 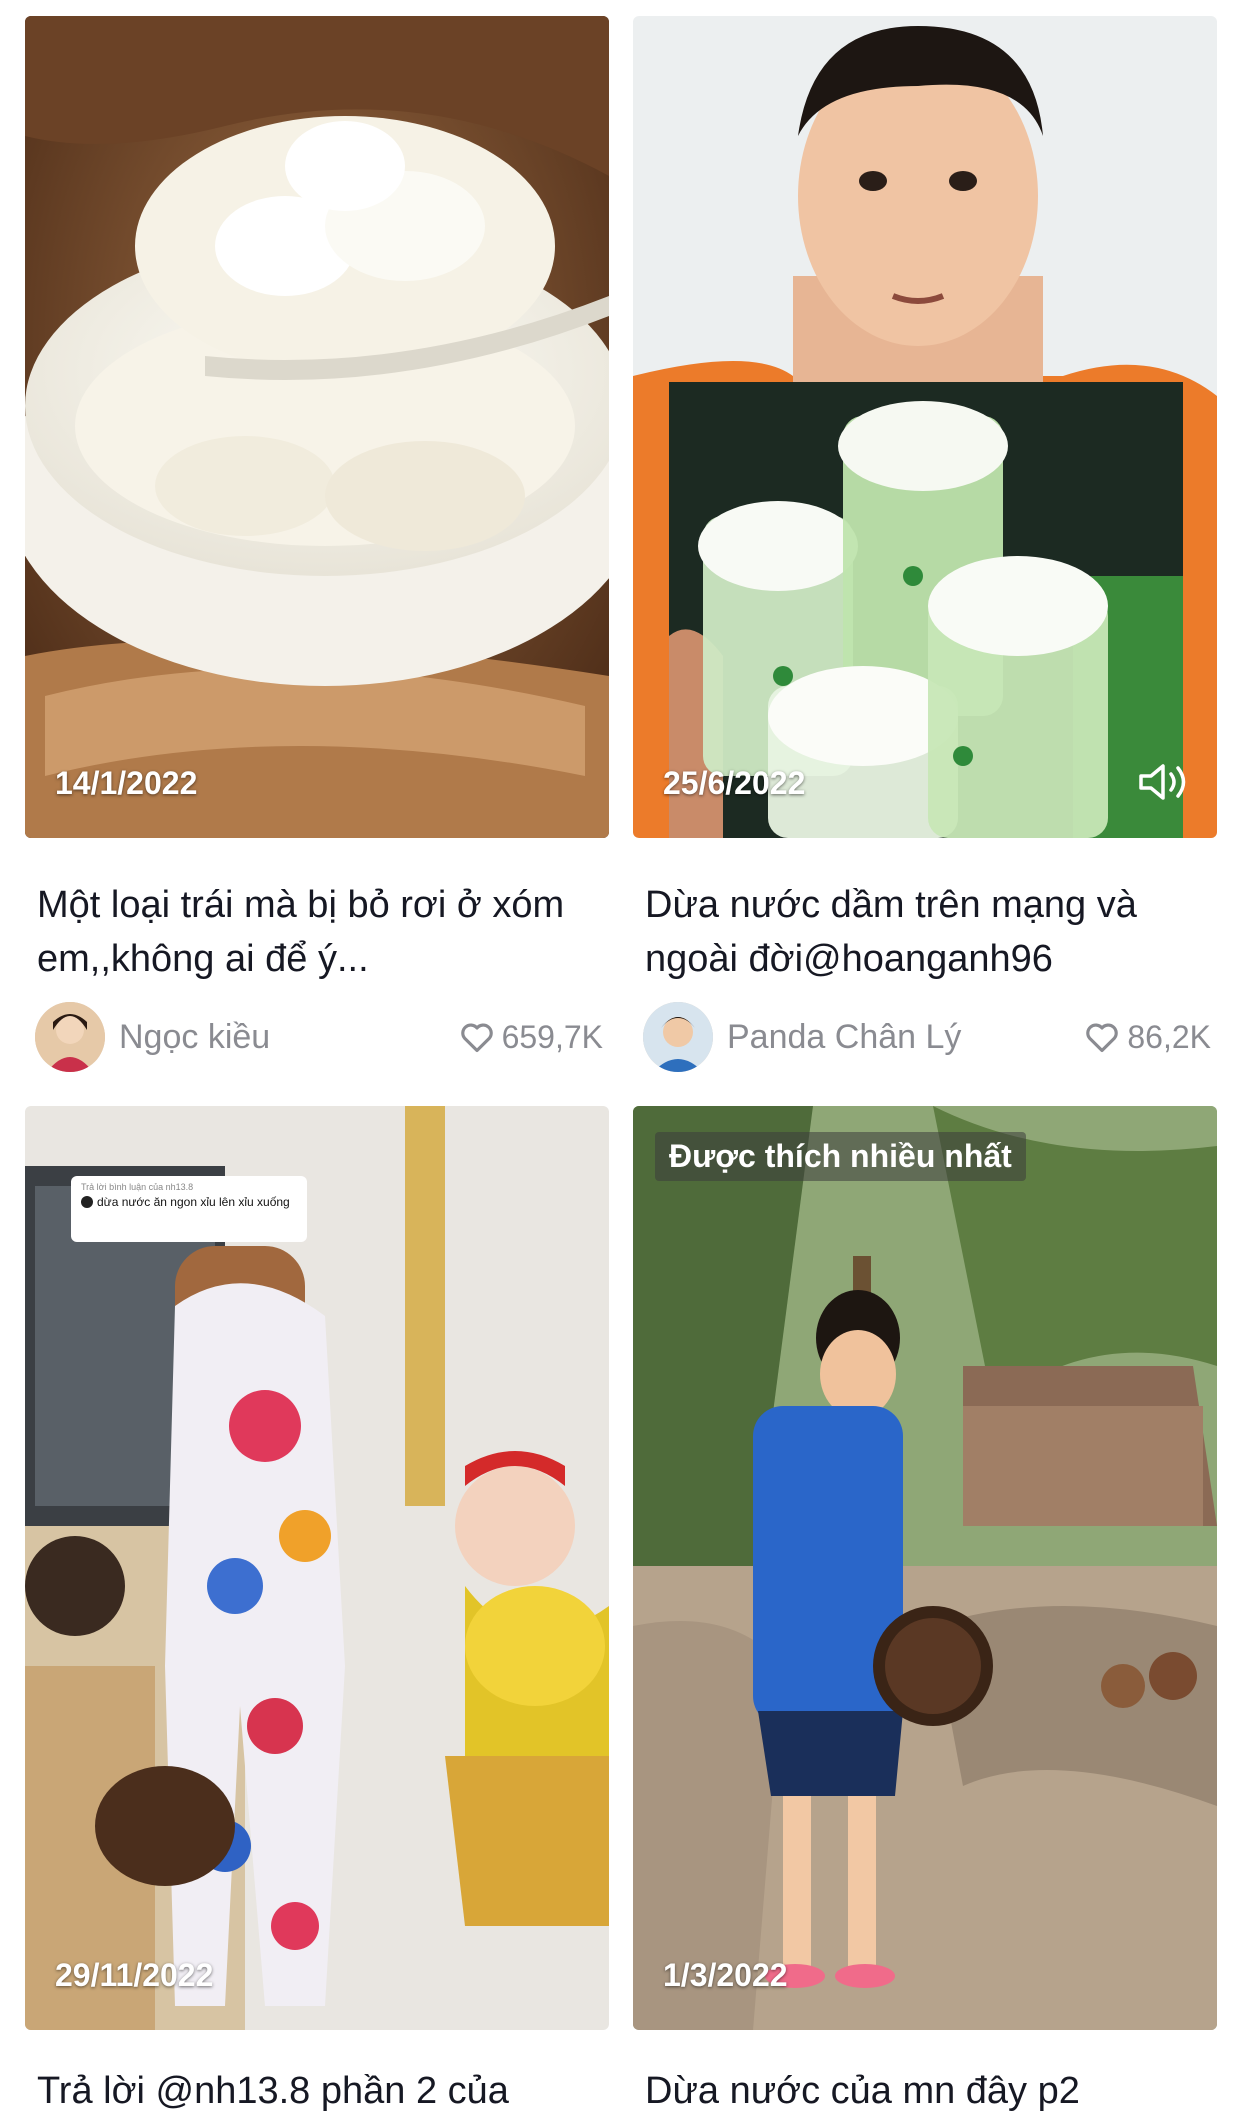 What do you see at coordinates (194, 1037) in the screenshot?
I see `author-name: Ngọc kiều` at bounding box center [194, 1037].